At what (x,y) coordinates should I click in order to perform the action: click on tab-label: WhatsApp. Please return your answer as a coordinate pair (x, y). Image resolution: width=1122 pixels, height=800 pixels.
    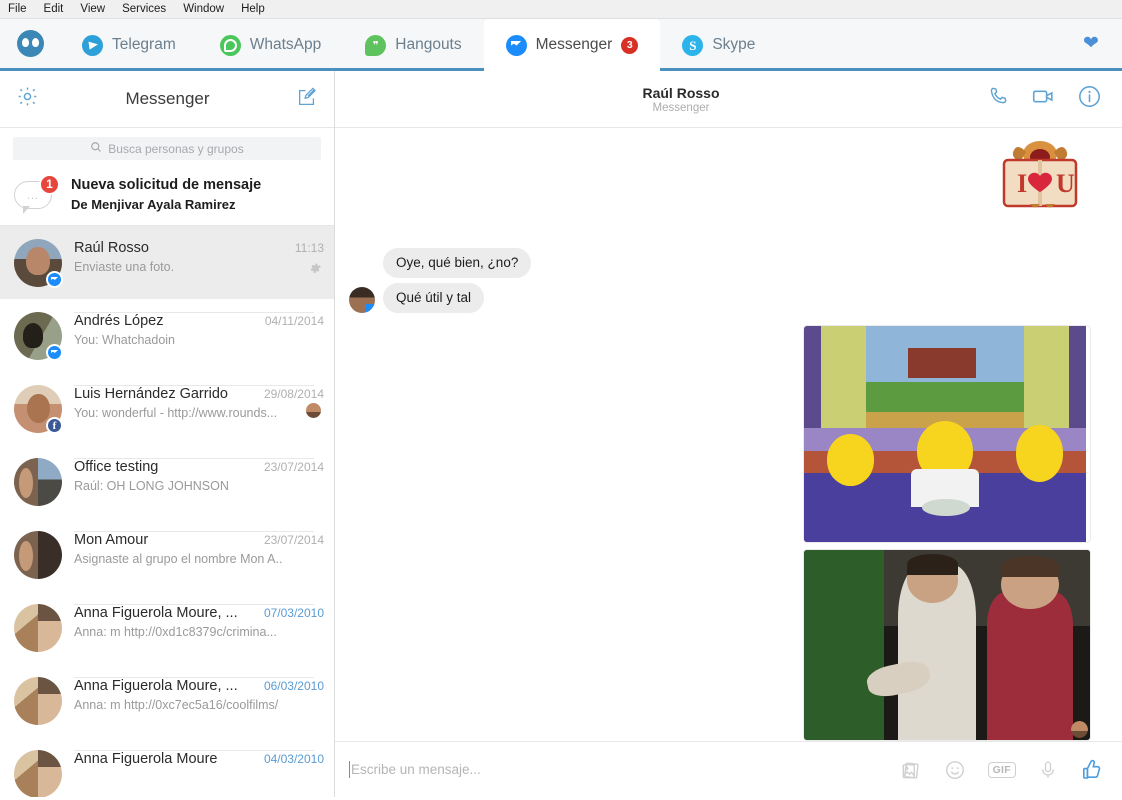
    Looking at the image, I should click on (285, 44).